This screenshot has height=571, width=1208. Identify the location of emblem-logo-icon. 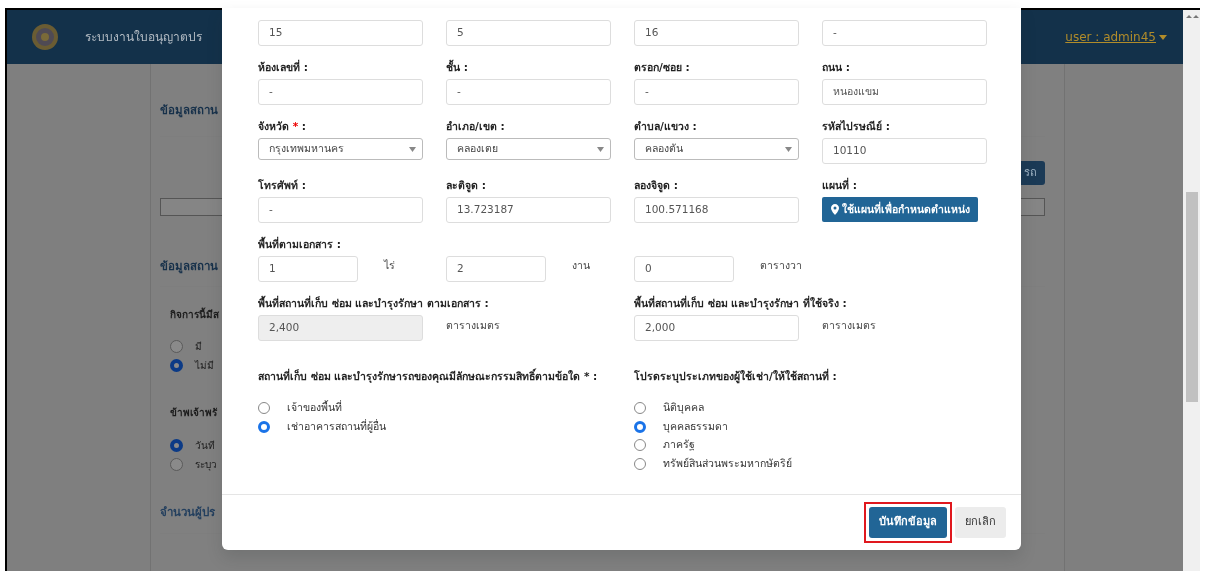
(45, 37).